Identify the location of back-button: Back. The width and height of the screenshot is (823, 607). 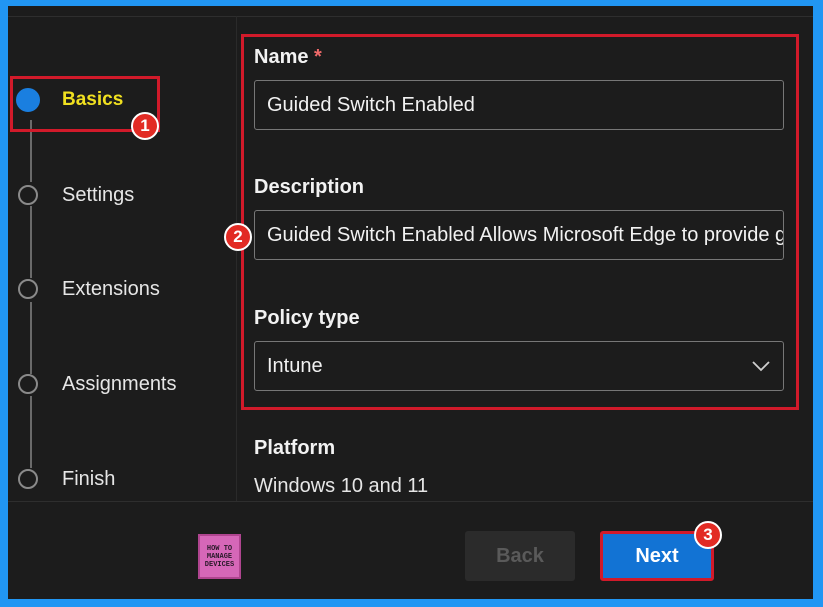
(520, 556).